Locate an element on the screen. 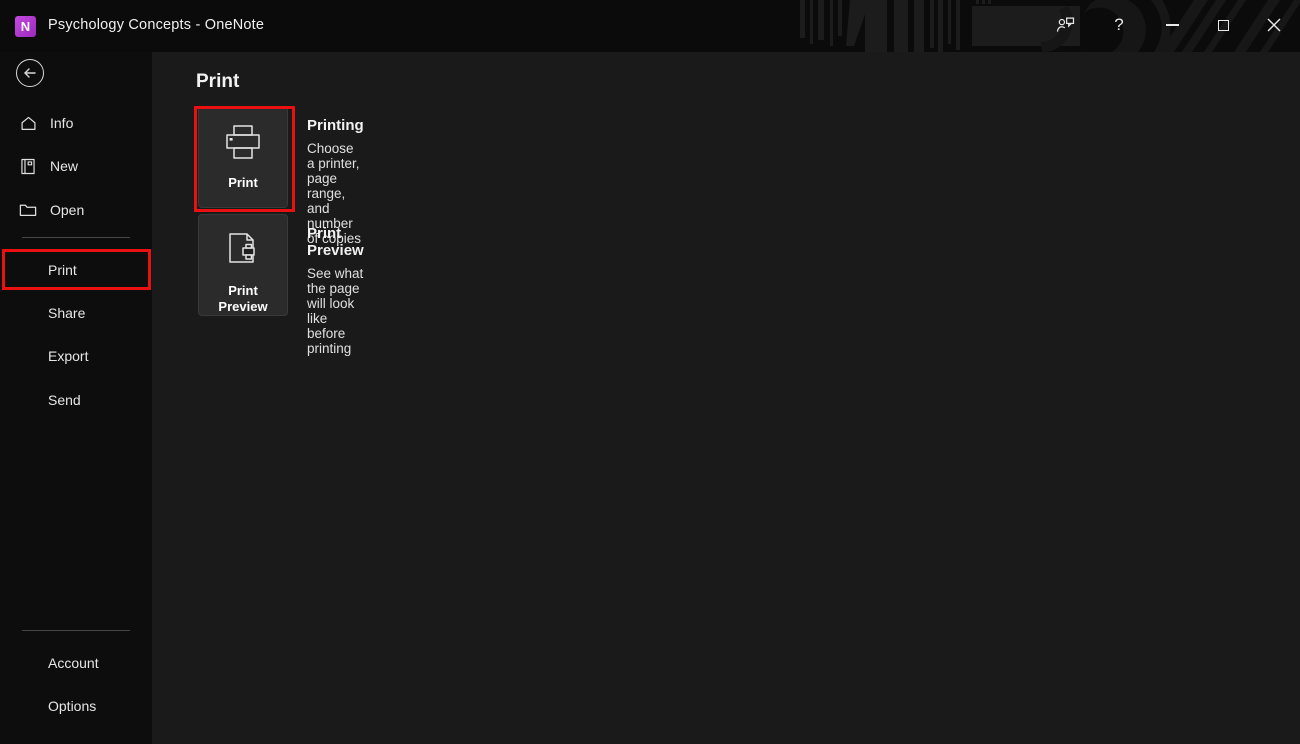 The width and height of the screenshot is (1300, 744). sidebar-item-print: Print is located at coordinates (76, 270).